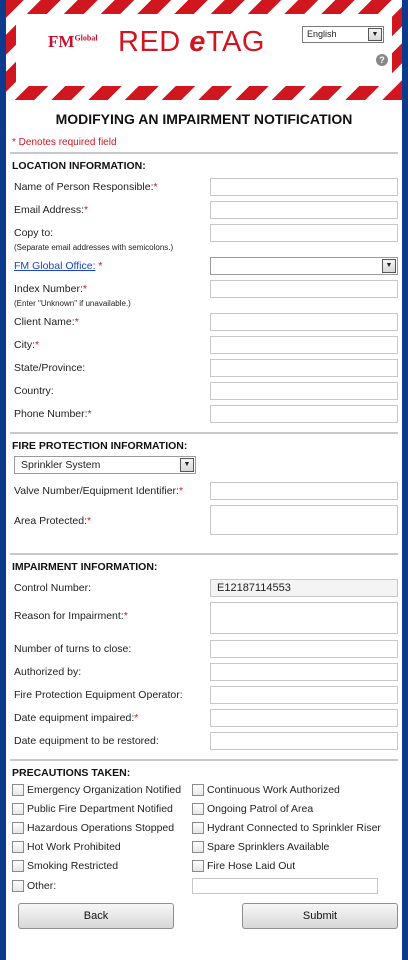 Image resolution: width=408 pixels, height=960 pixels. I want to click on phone-input, so click(304, 414).